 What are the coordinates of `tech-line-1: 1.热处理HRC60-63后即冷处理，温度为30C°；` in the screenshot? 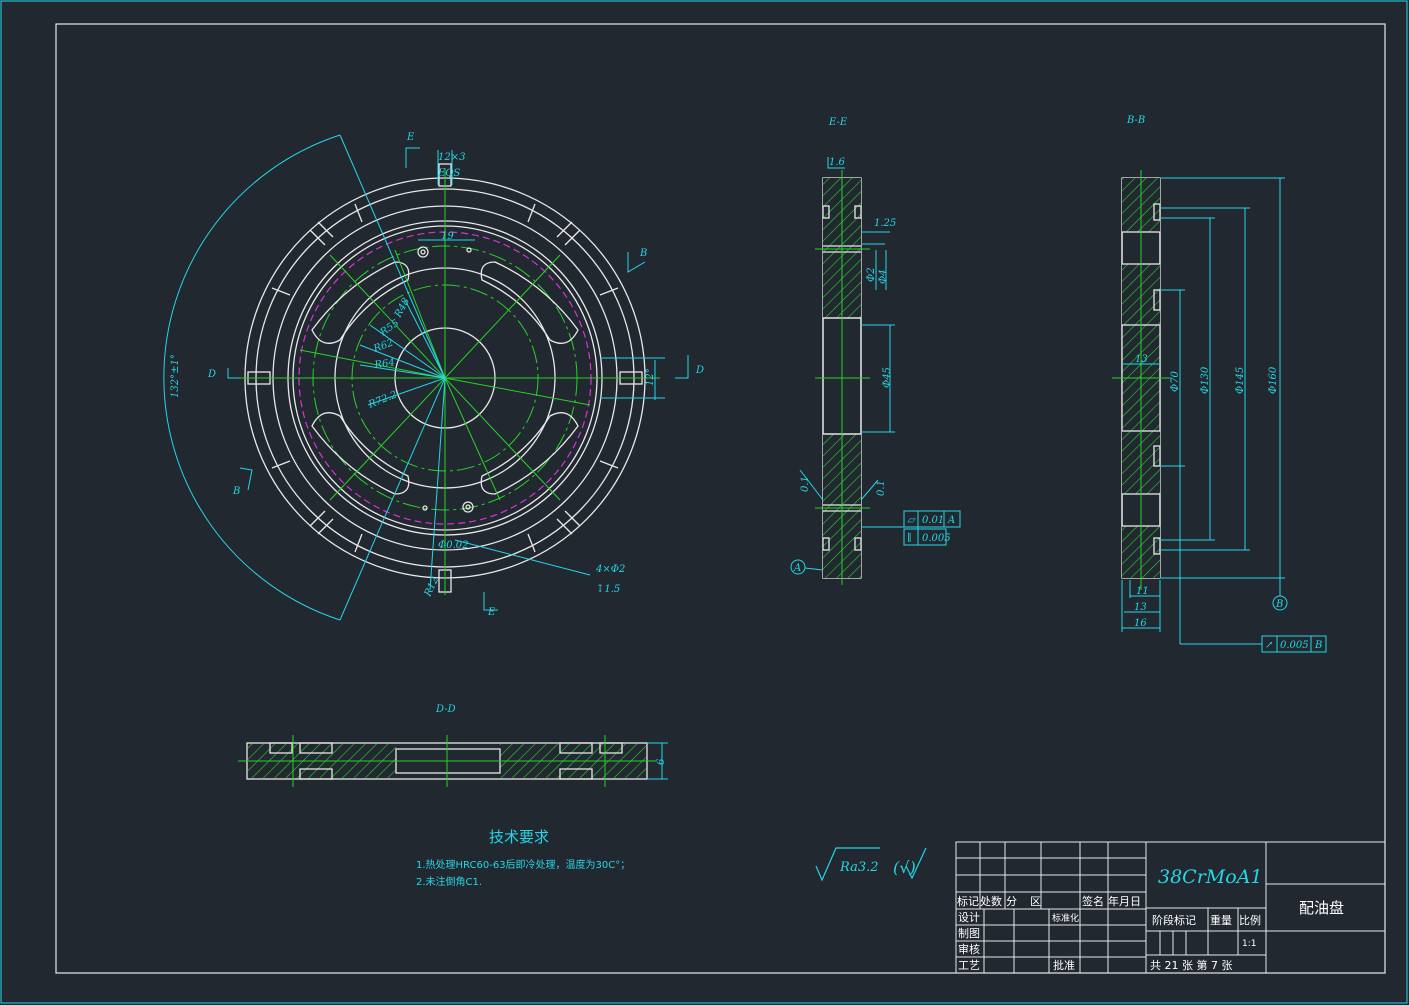 It's located at (523, 864).